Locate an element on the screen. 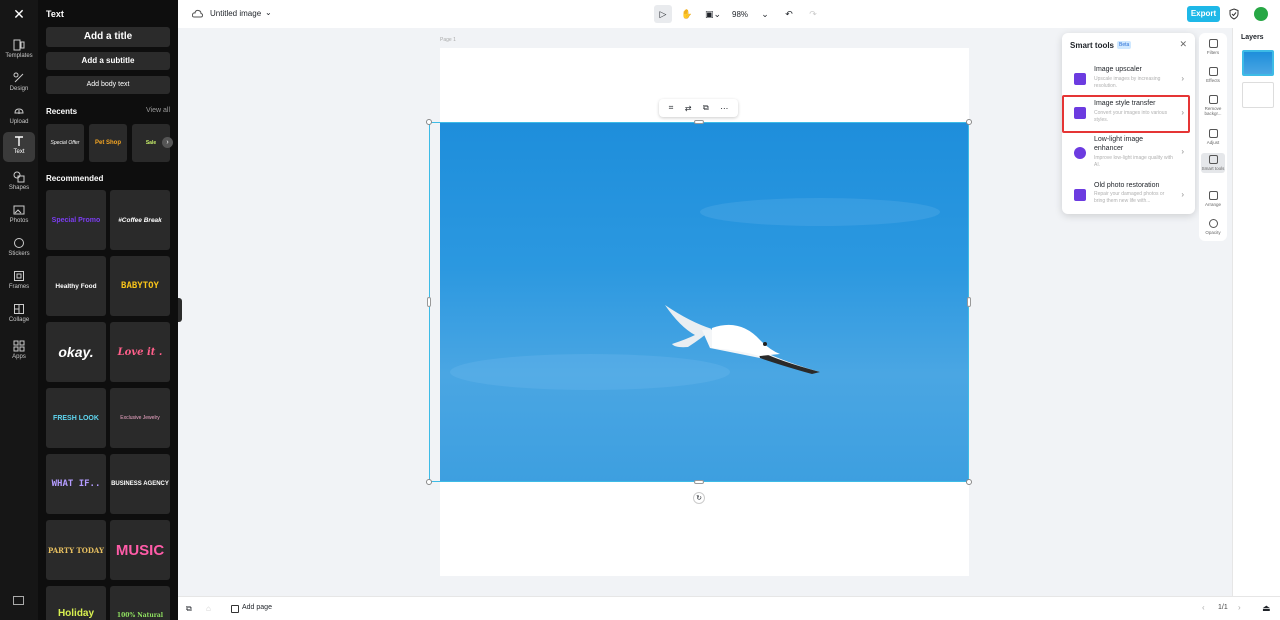  tool-opacity: Opacity is located at coordinates (1213, 227).